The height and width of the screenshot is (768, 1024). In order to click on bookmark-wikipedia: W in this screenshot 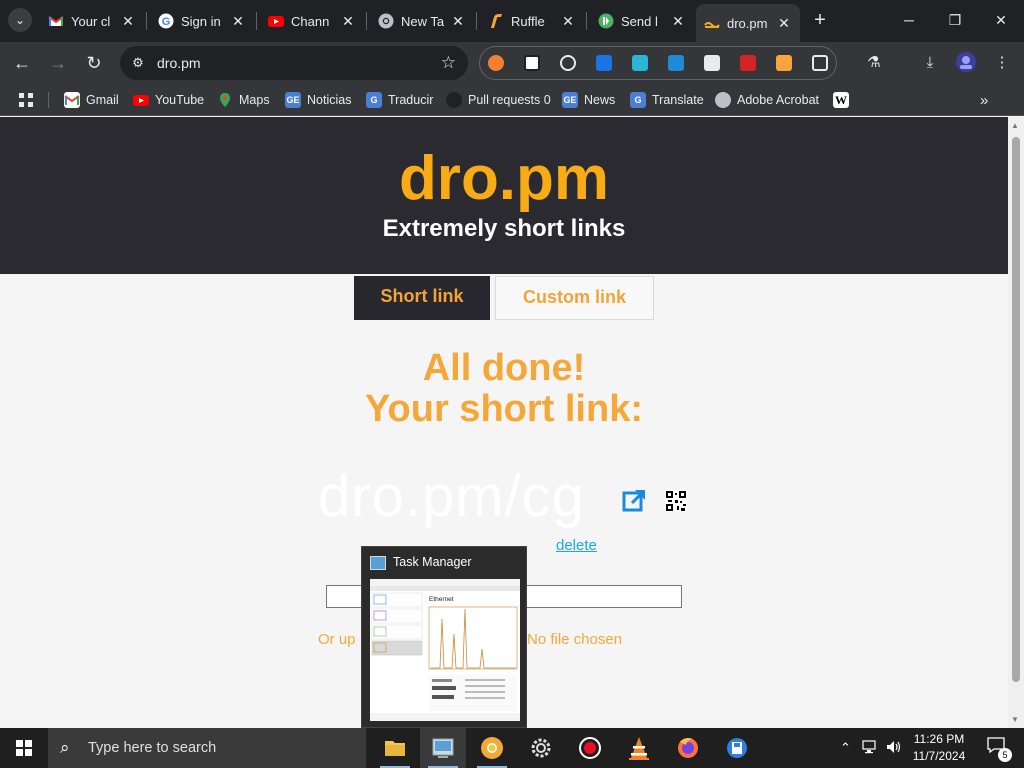, I will do `click(841, 100)`.